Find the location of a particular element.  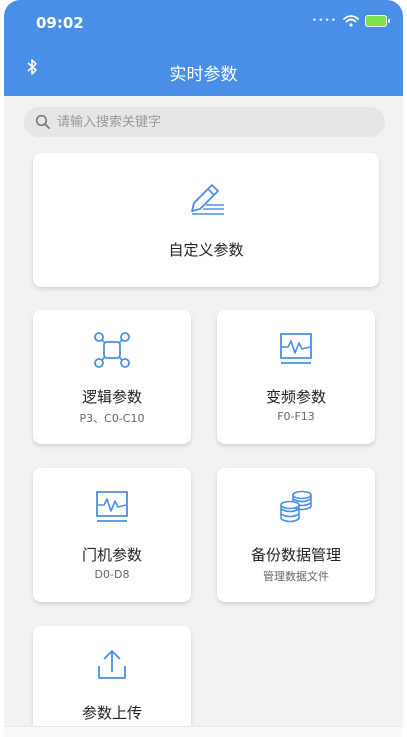

battery-icon is located at coordinates (377, 21).